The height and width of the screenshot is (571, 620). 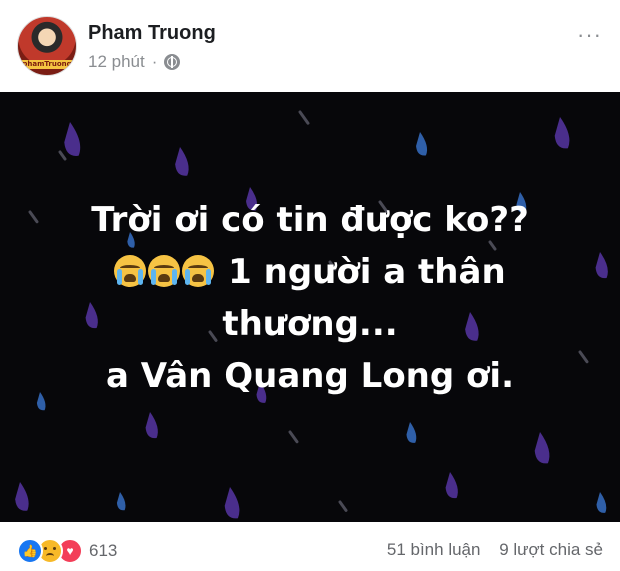 I want to click on engagement-counts: 51 bình luận 9 lượt chia sẻ, so click(x=495, y=550).